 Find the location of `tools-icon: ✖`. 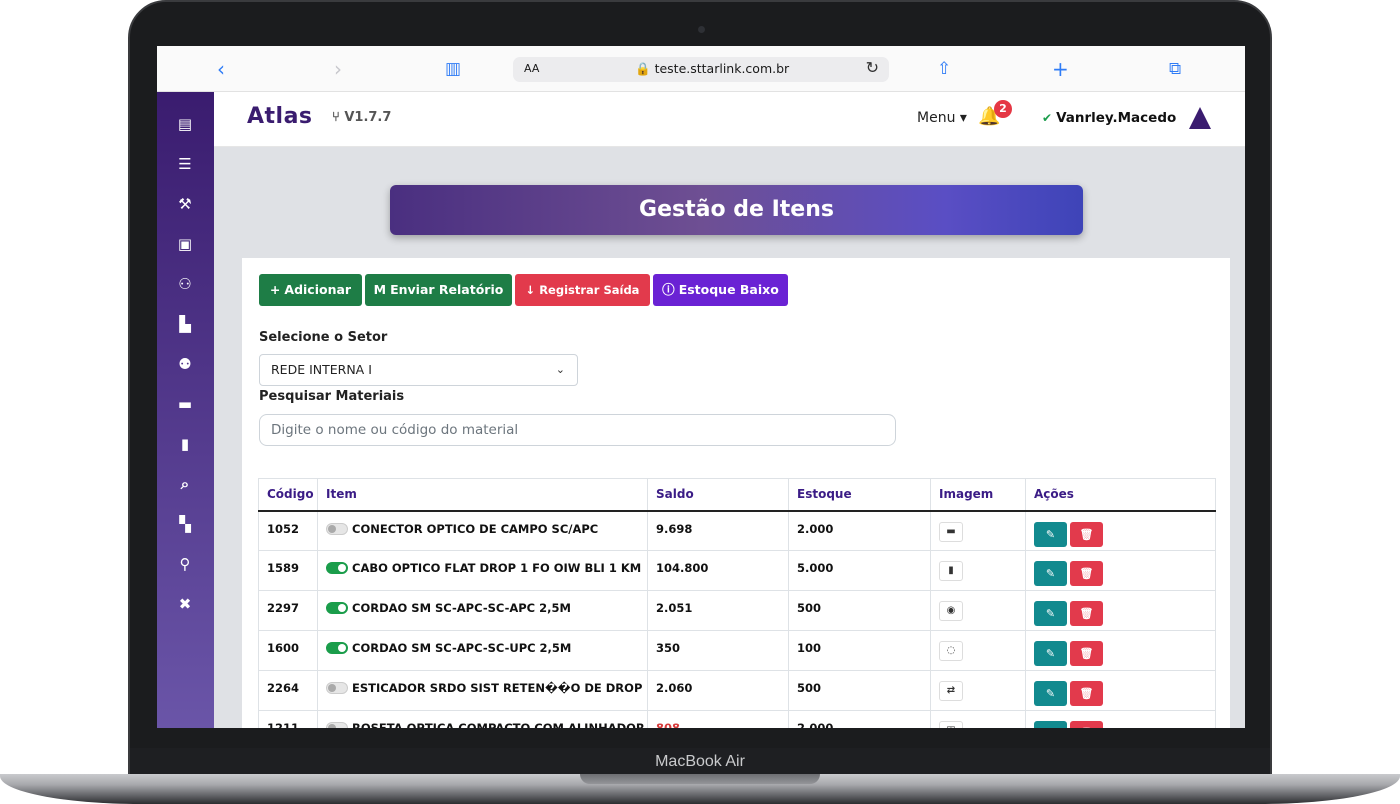

tools-icon: ✖ is located at coordinates (185, 604).